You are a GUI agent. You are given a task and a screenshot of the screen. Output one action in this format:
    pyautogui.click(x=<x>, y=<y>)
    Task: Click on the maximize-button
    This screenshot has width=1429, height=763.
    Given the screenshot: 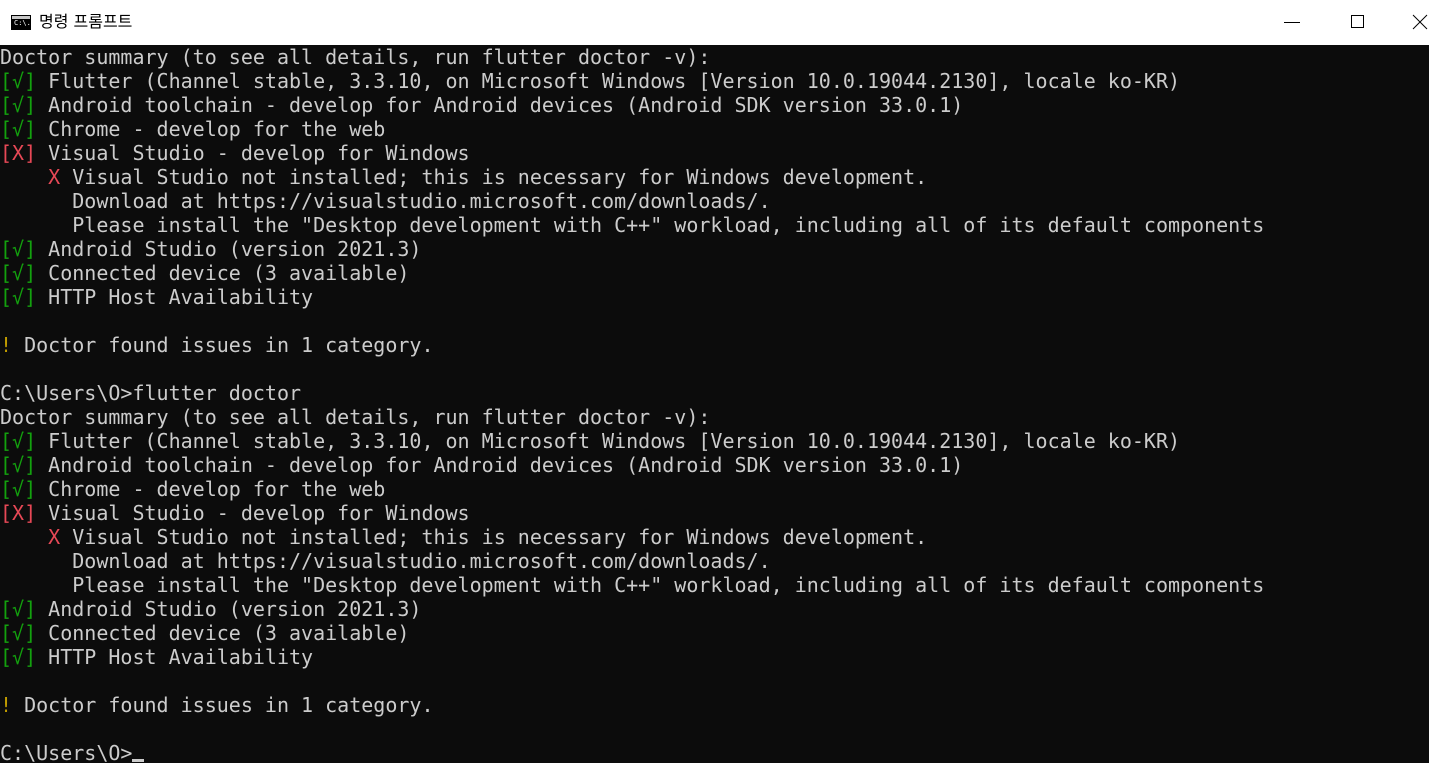 What is the action you would take?
    pyautogui.click(x=1359, y=22)
    